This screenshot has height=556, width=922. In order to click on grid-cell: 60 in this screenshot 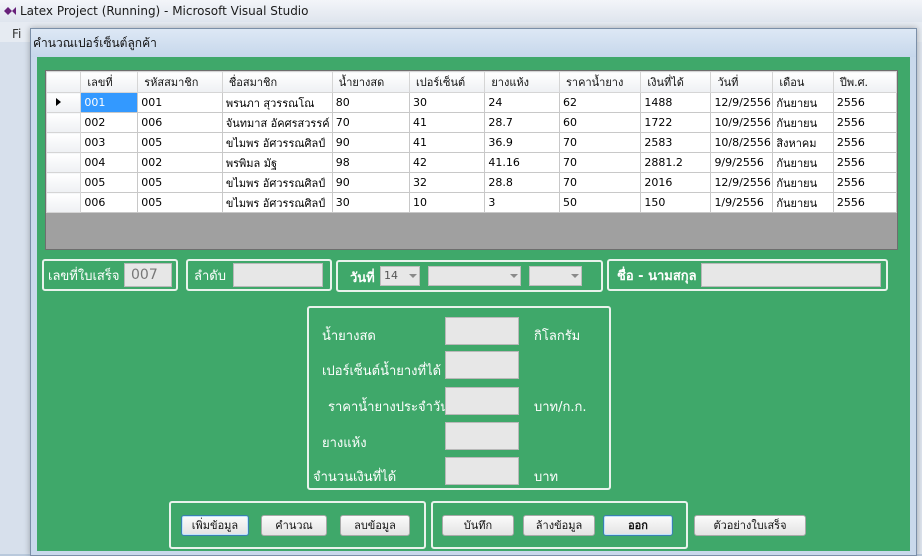, I will do `click(600, 122)`.